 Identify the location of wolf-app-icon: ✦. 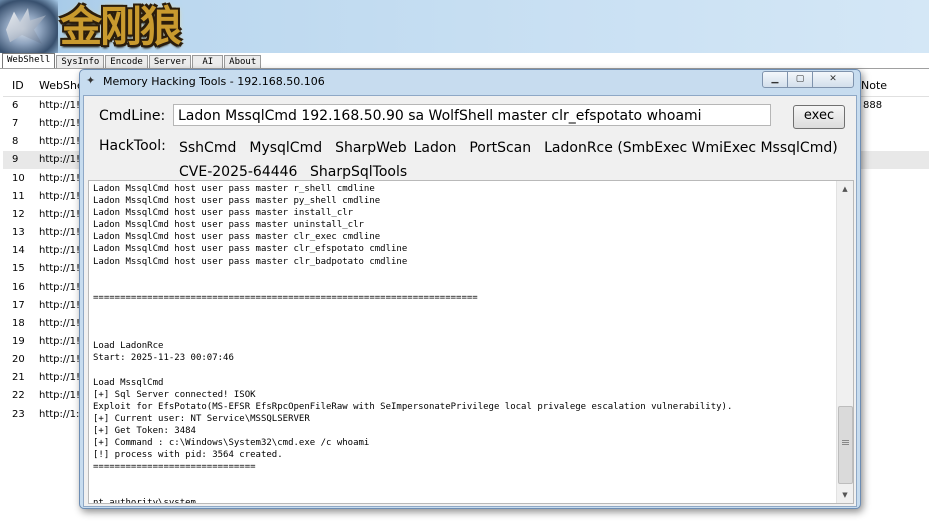
(91, 80).